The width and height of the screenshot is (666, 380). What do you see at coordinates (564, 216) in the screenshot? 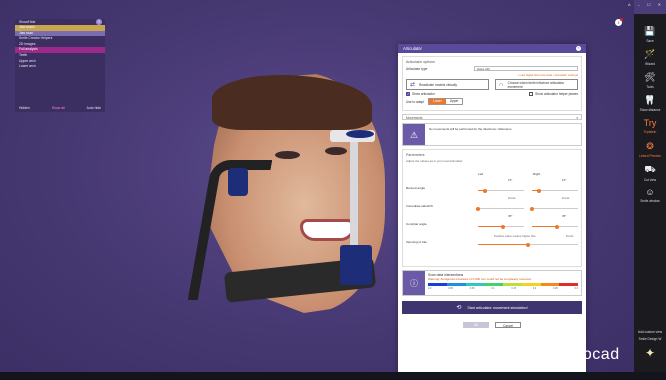
I see `right-value-field: 35°` at bounding box center [564, 216].